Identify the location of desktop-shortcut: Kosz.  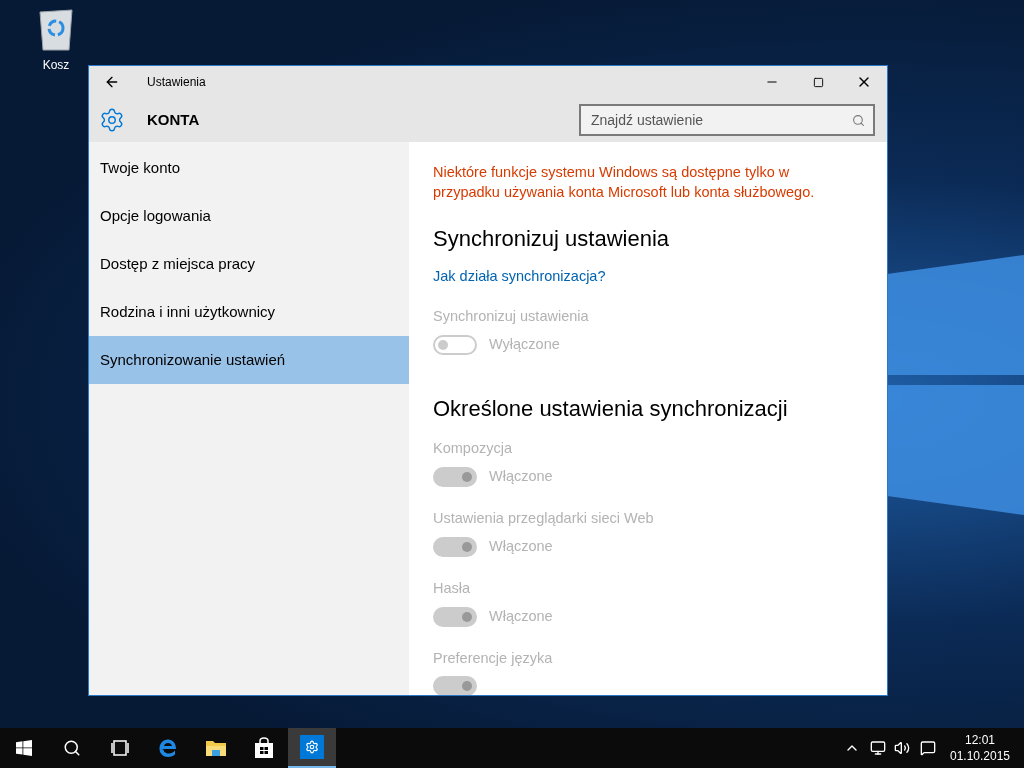
(56, 41).